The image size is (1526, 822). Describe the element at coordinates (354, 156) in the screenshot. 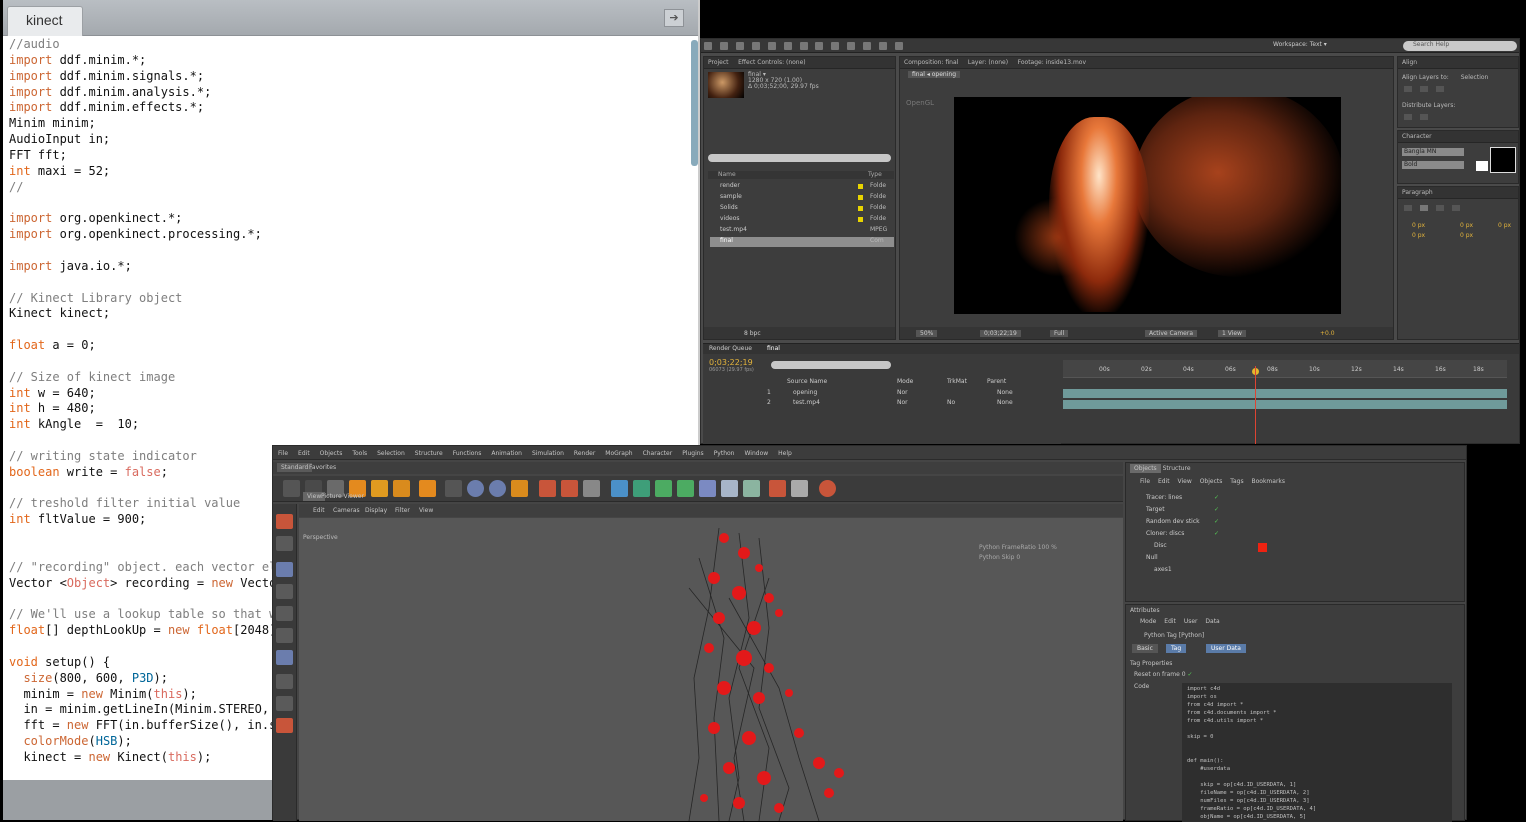

I see `code-line: FFT fft;` at that location.